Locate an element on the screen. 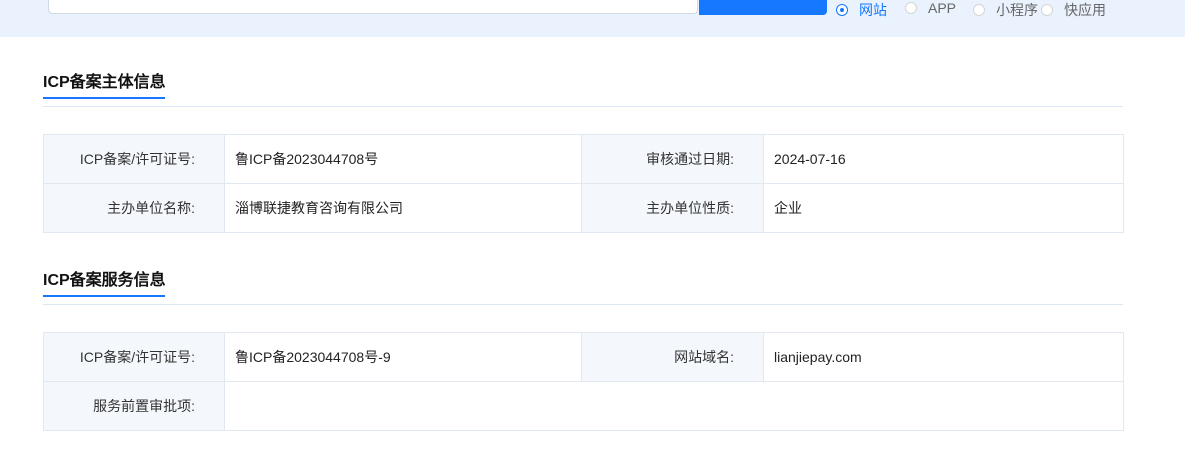 The image size is (1185, 467). license-label: ICP备案/许可证号: is located at coordinates (134, 159).